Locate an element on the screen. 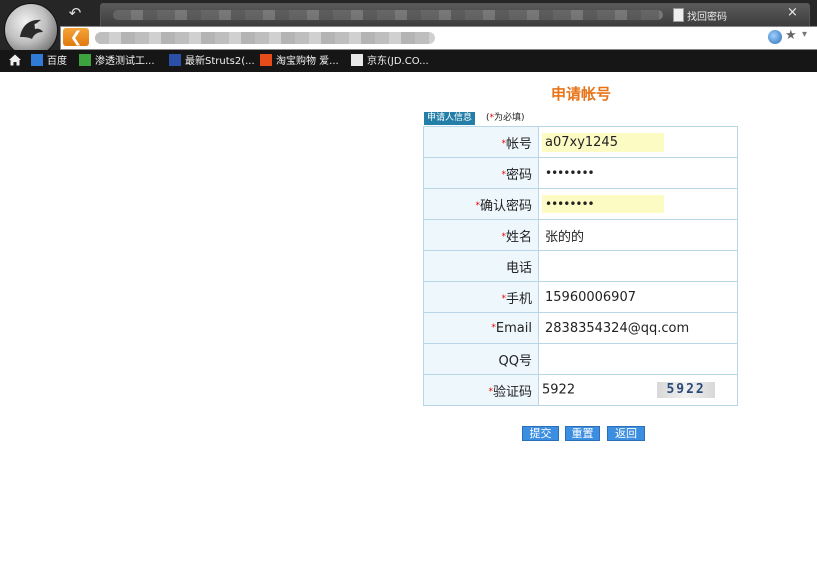 The height and width of the screenshot is (563, 817). form-row-password: *密码 •••••••• is located at coordinates (580, 173).